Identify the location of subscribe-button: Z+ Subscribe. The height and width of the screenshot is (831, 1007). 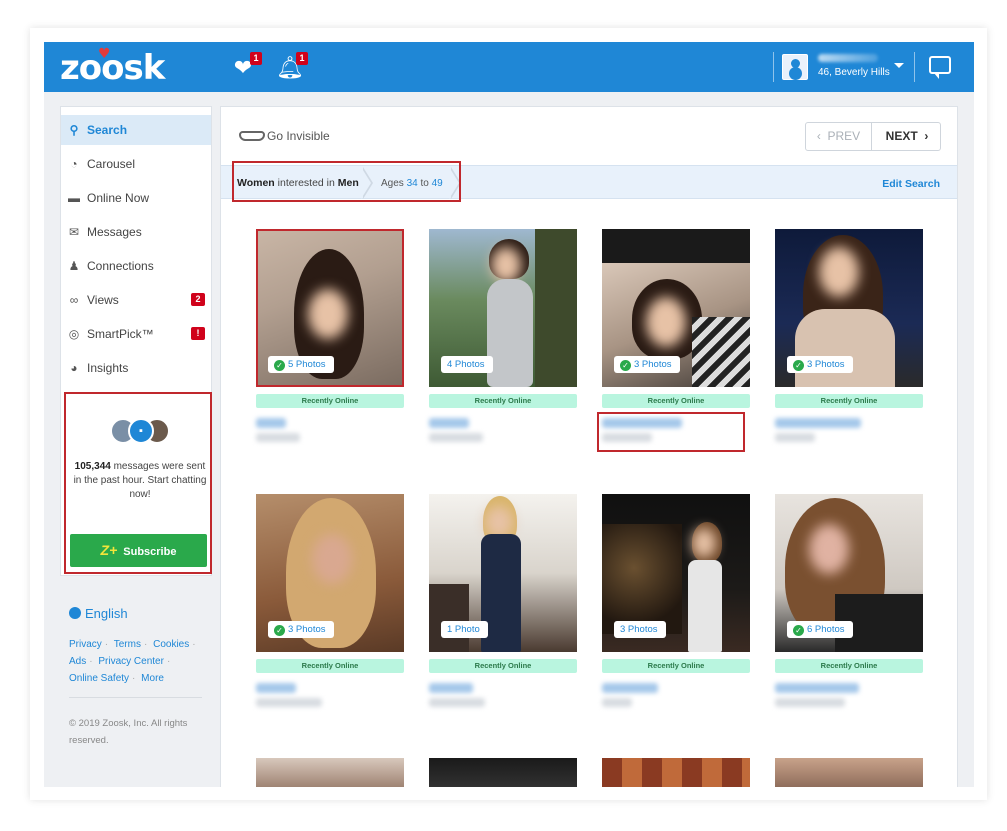
(138, 550).